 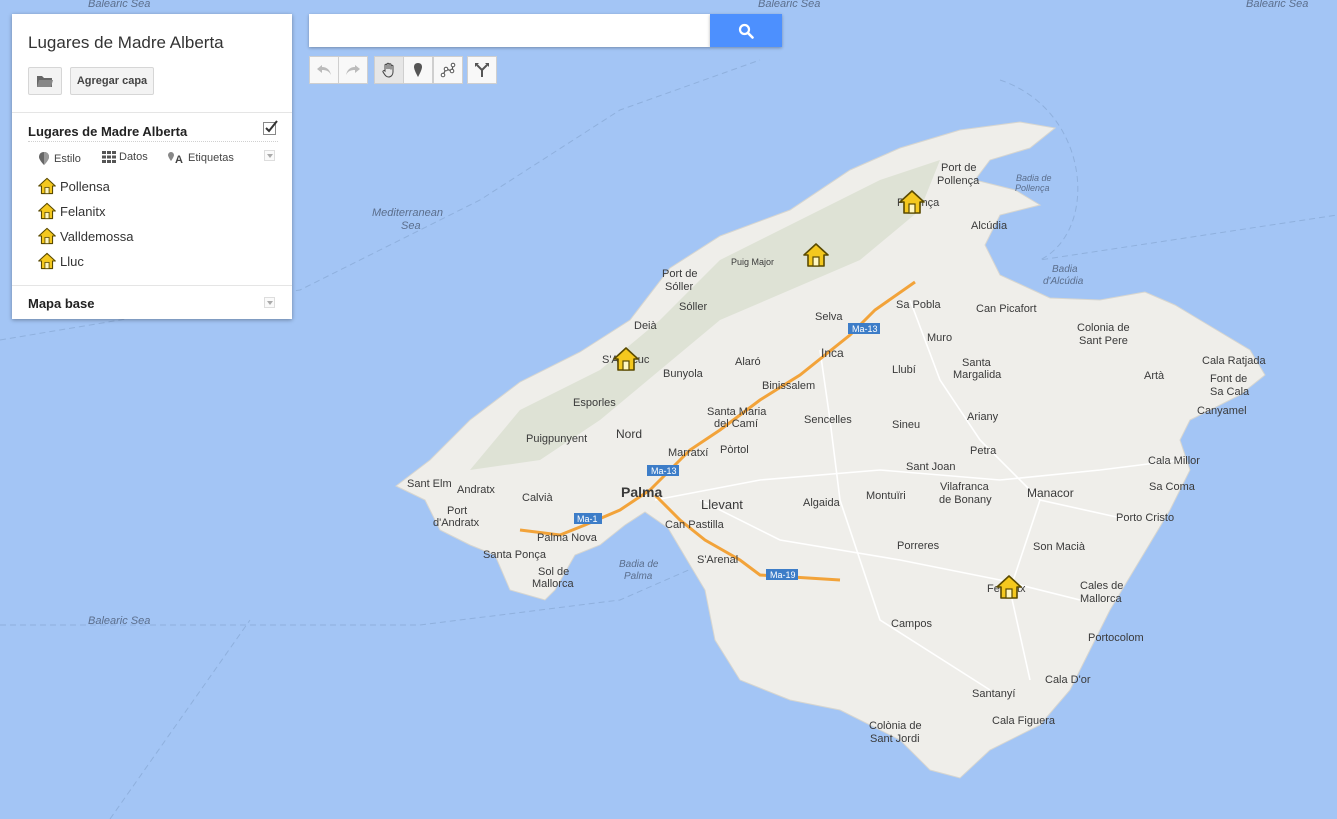 I want to click on base-map-title: Mapa base, so click(x=61, y=303).